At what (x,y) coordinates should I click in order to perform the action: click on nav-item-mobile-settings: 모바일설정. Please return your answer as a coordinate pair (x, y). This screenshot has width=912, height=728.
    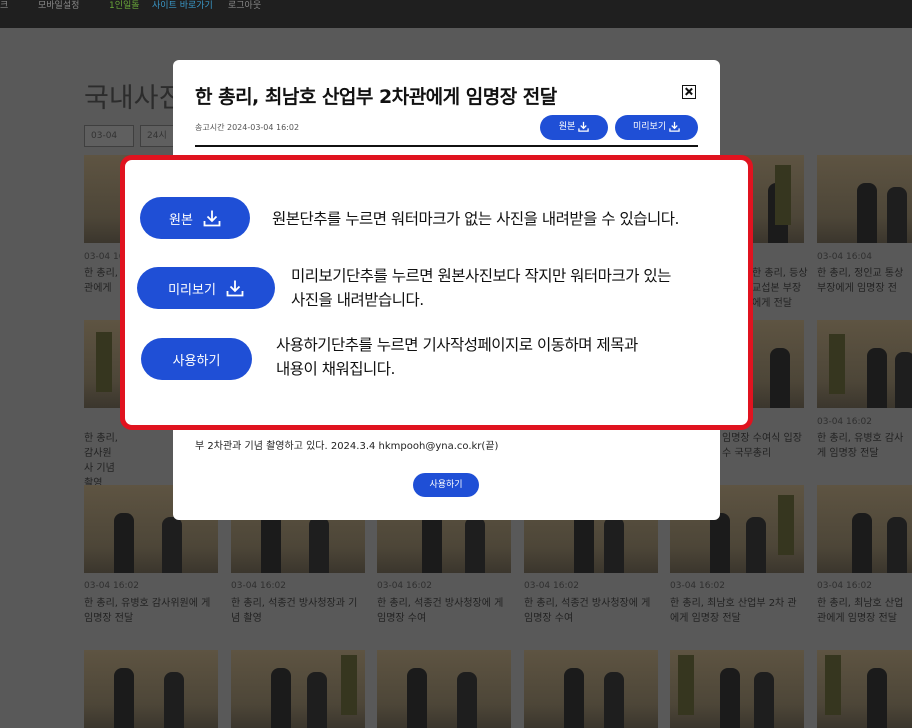
    Looking at the image, I should click on (58, 6).